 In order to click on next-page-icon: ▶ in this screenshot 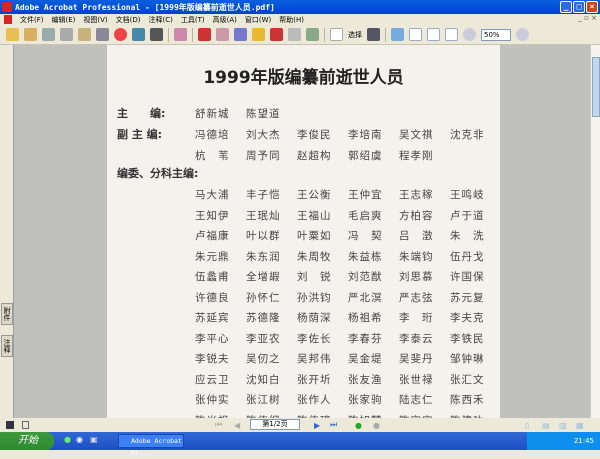, I will do `click(317, 425)`.